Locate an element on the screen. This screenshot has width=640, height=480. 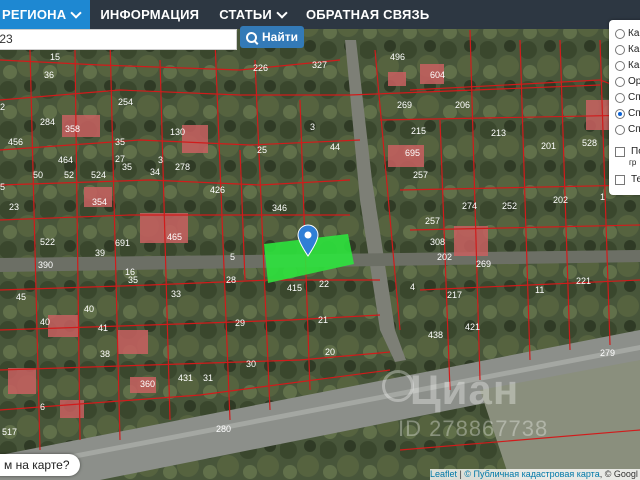
layer-label: Ор is located at coordinates (634, 81).